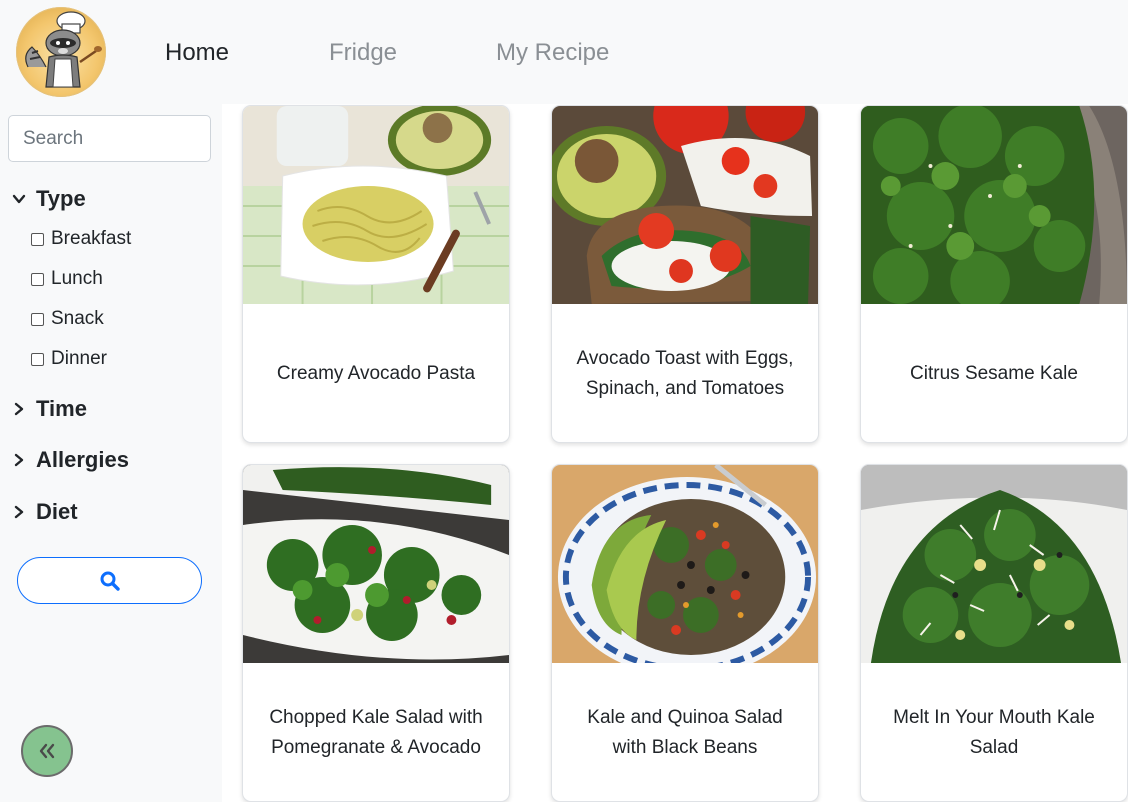 This screenshot has height=802, width=1128. I want to click on recipe-card: Kale and Quinoa Salad with Black Beans, so click(685, 633).